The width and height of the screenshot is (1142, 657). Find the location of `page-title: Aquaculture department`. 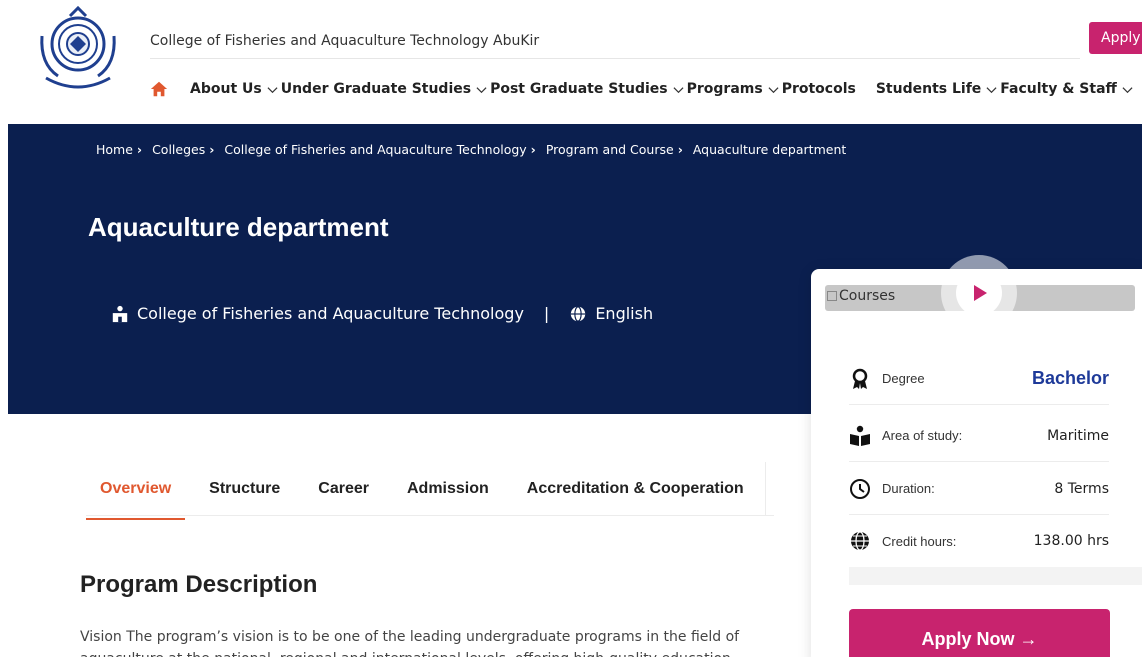

page-title: Aquaculture department is located at coordinates (238, 227).